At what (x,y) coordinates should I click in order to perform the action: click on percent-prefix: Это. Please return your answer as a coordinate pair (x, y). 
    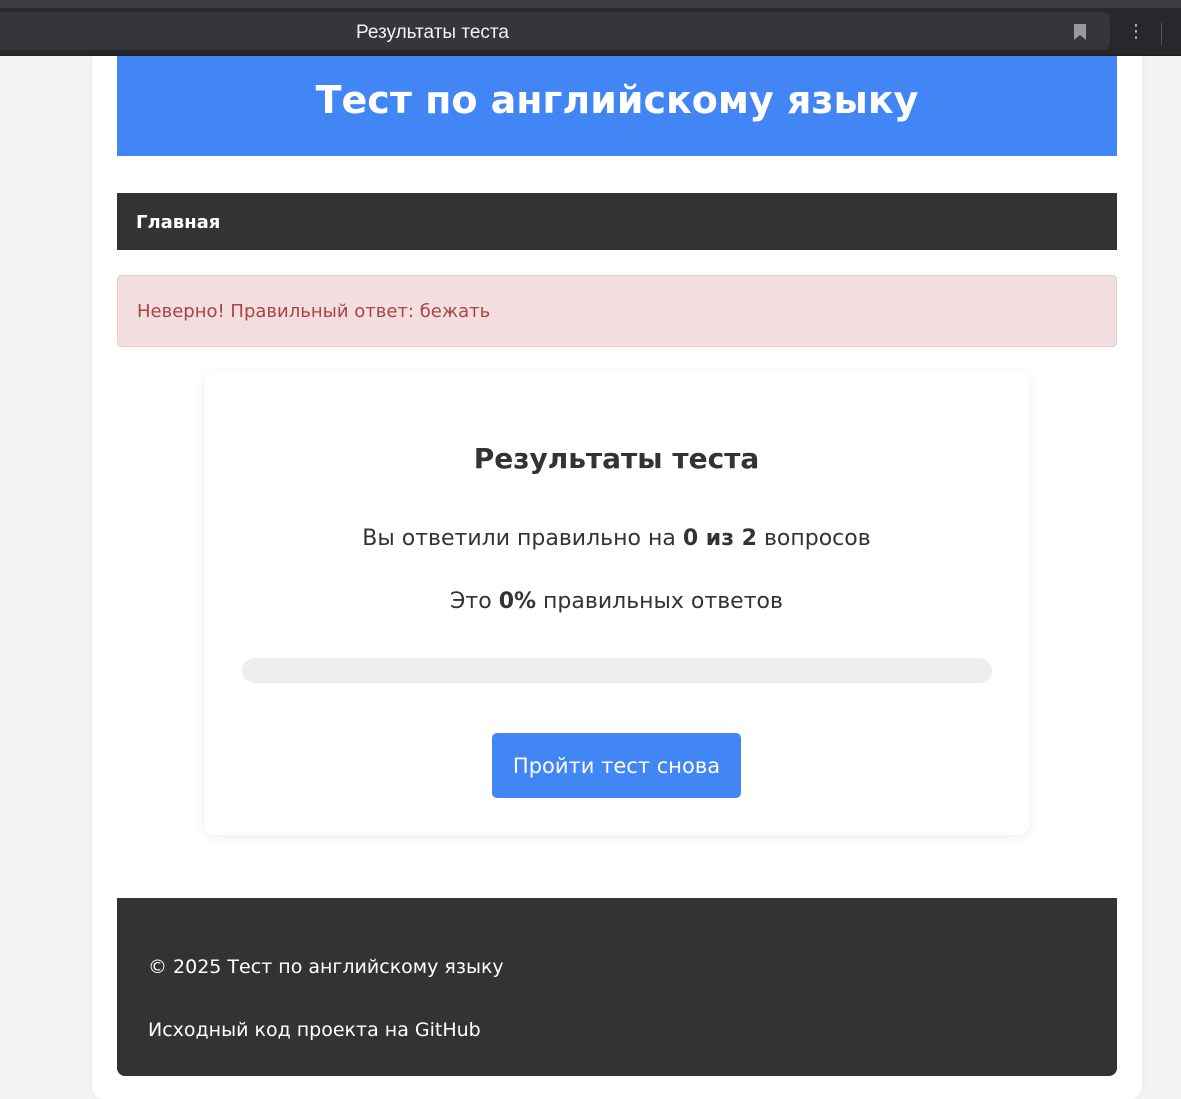
    Looking at the image, I should click on (474, 601).